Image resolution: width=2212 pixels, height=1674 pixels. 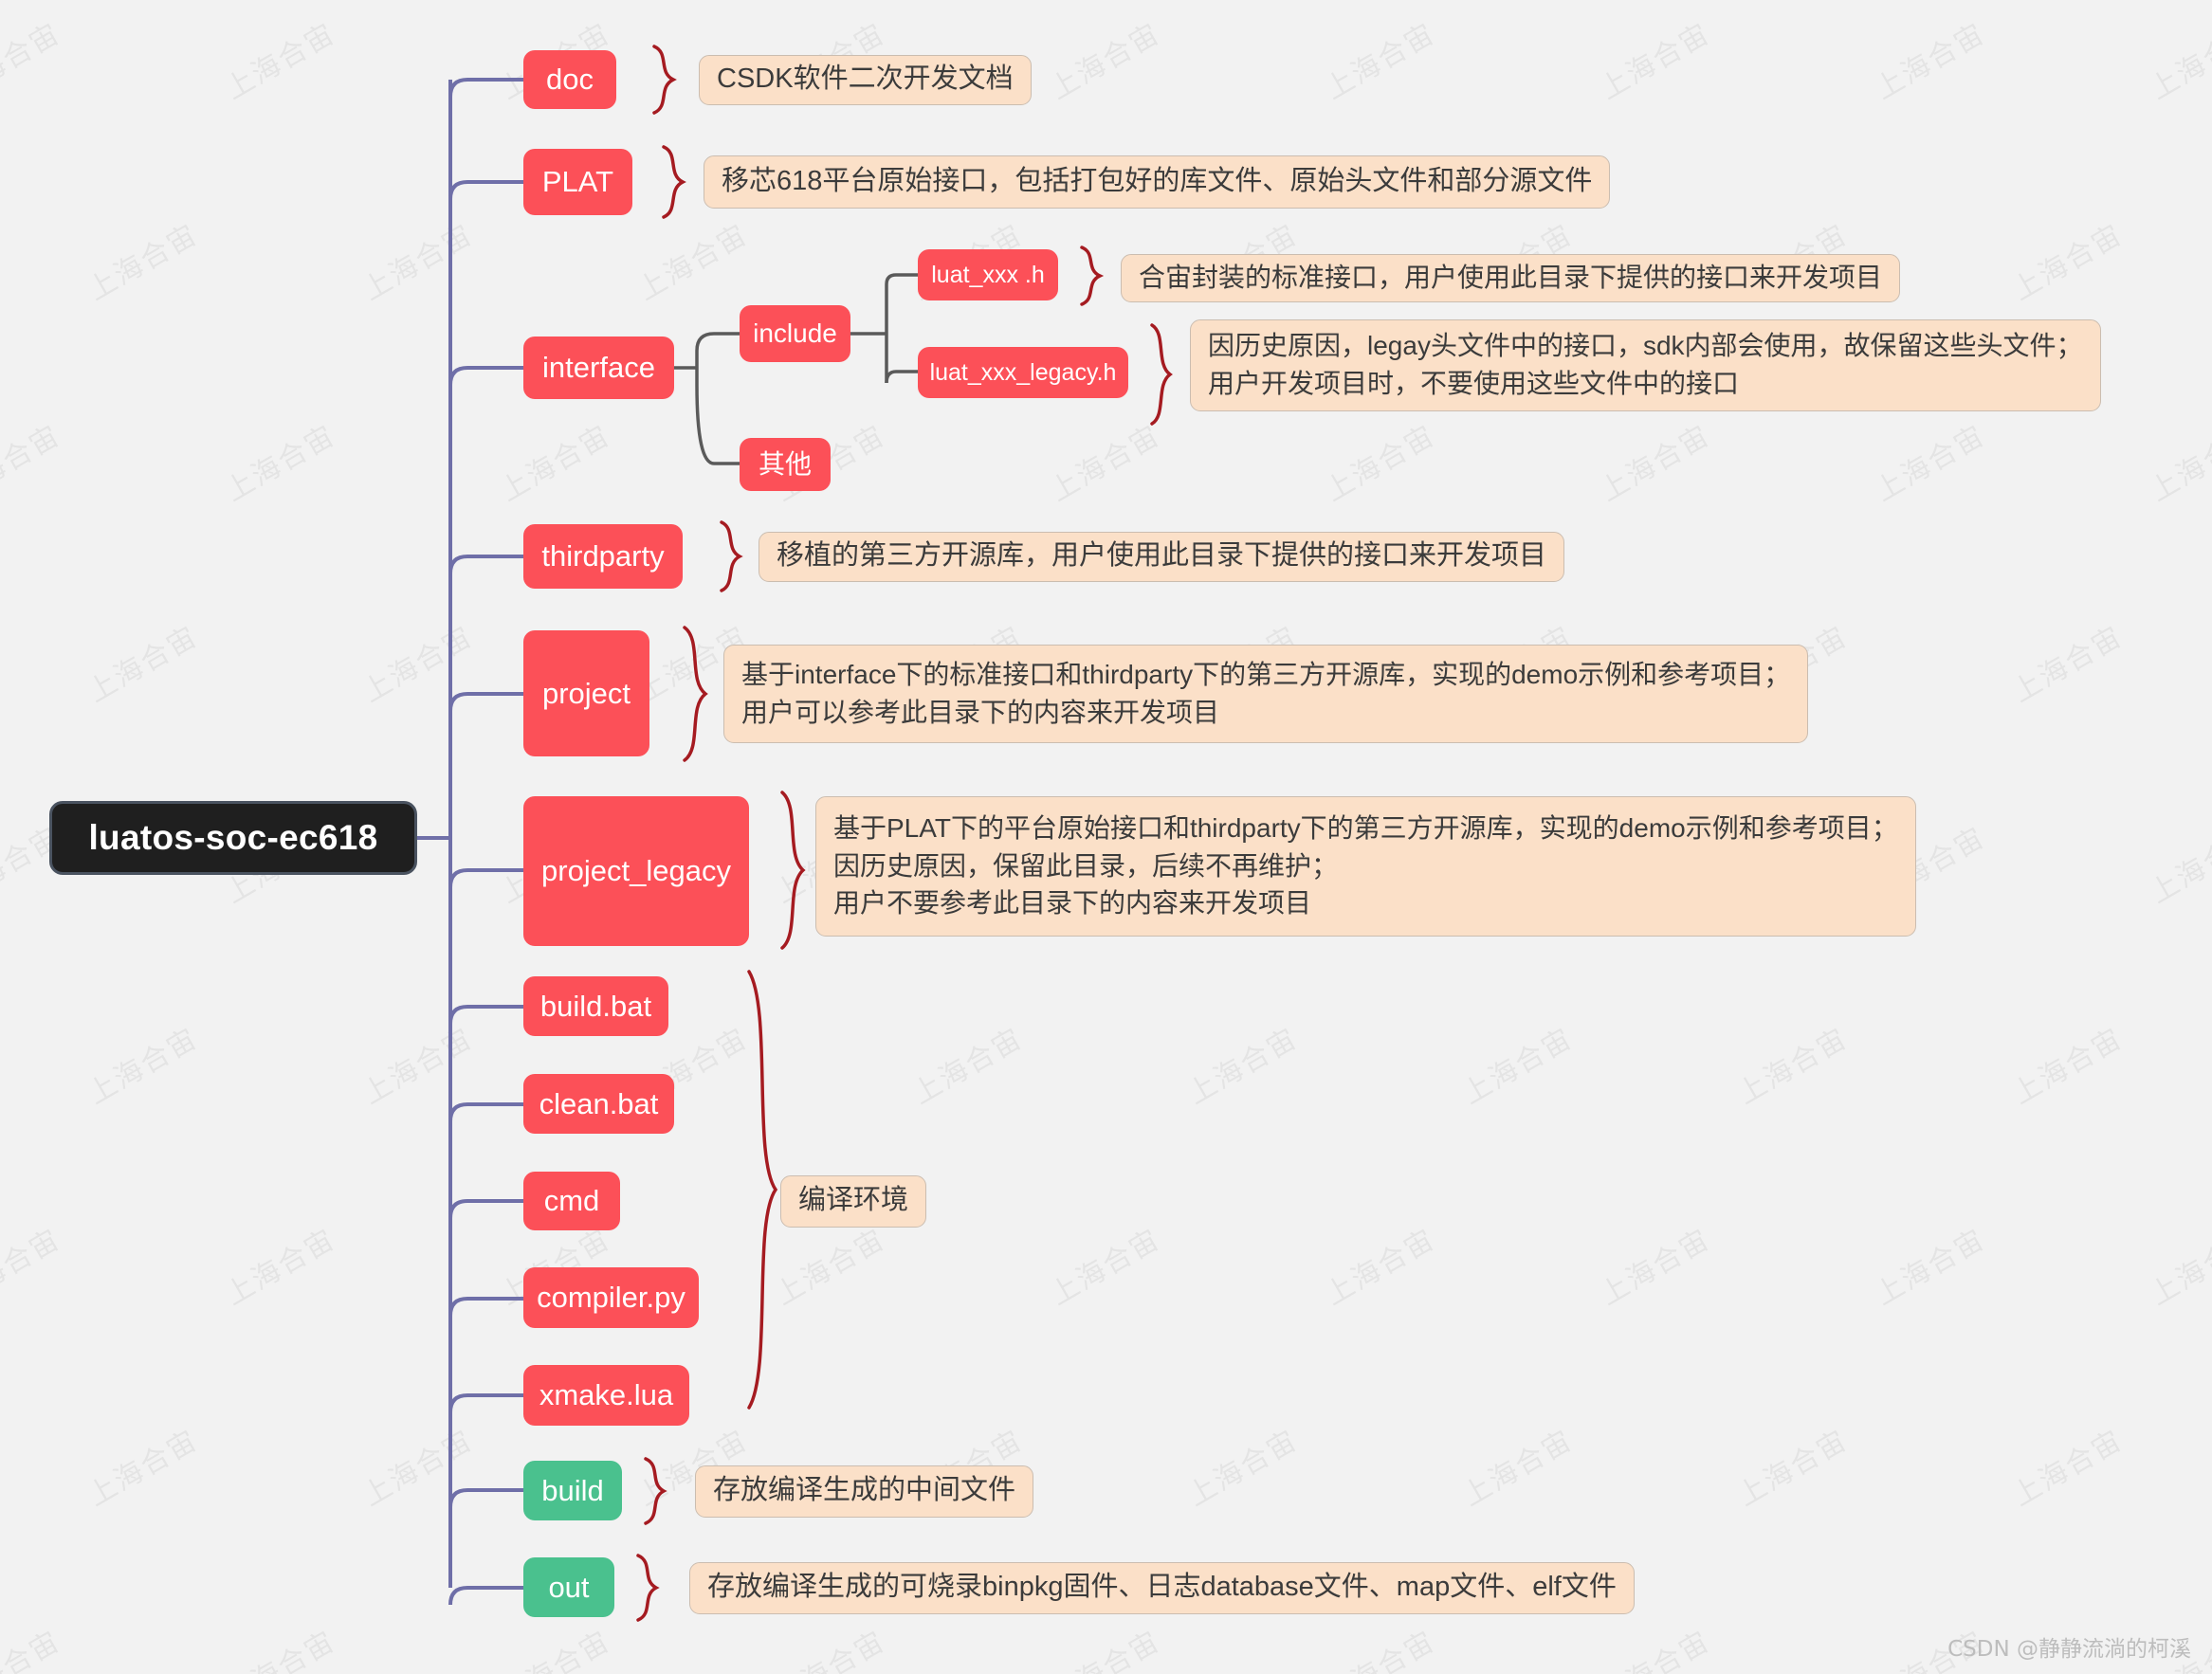 What do you see at coordinates (648, 1588) in the screenshot?
I see `brace-out` at bounding box center [648, 1588].